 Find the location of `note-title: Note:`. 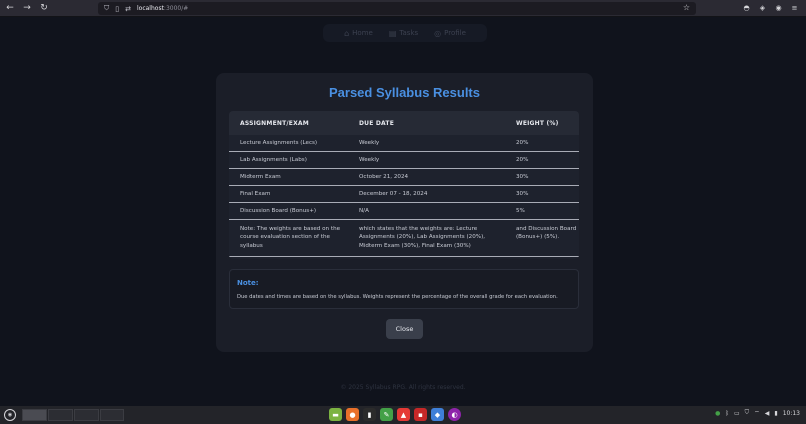

note-title: Note: is located at coordinates (248, 283).